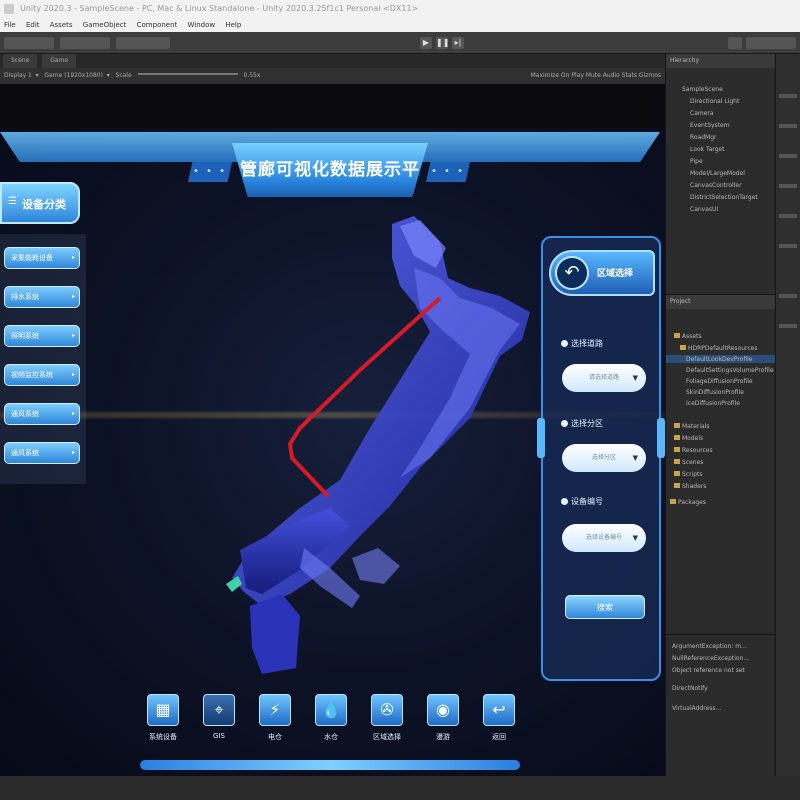 The width and height of the screenshot is (800, 800). What do you see at coordinates (735, 43) in the screenshot?
I see `collab-icon` at bounding box center [735, 43].